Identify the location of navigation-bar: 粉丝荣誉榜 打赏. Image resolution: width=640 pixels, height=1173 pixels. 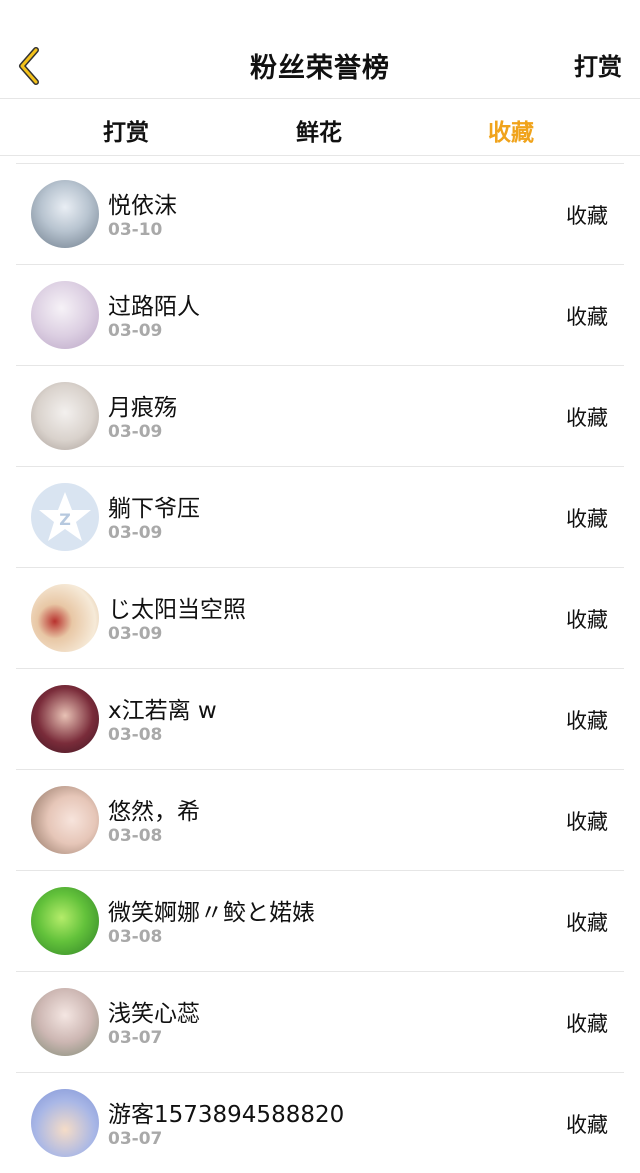
(320, 49).